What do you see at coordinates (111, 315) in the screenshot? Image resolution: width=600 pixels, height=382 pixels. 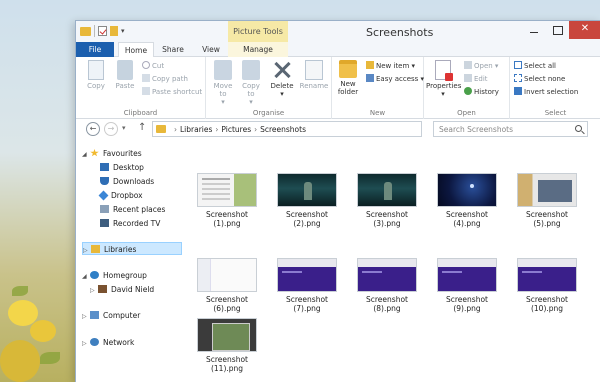 I see `nav-computer: ▷ Computer` at bounding box center [111, 315].